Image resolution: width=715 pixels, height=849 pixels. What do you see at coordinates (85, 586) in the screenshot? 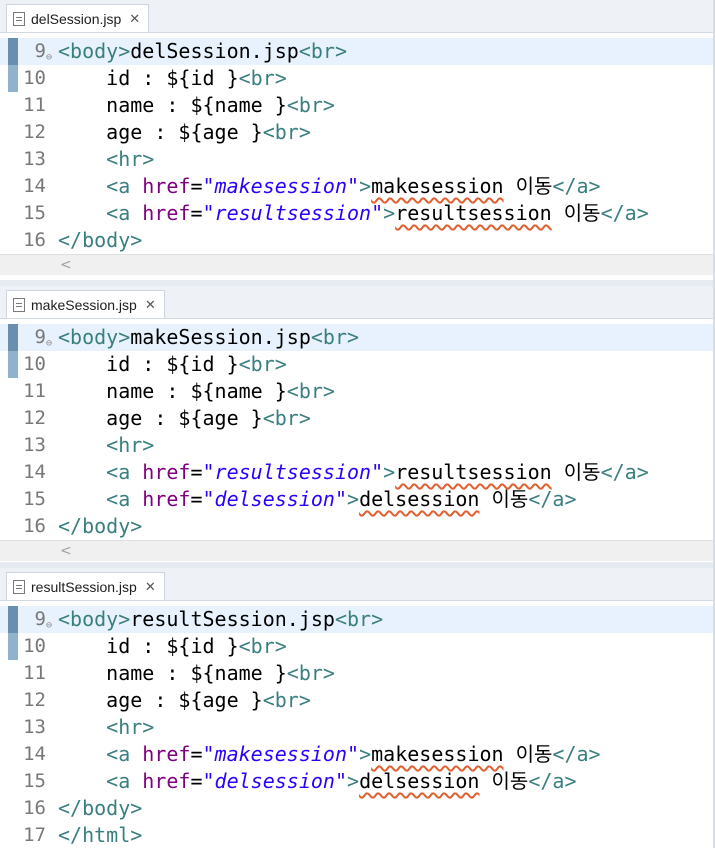
I see `tab-resultsession: resultSession.jsp ✕` at bounding box center [85, 586].